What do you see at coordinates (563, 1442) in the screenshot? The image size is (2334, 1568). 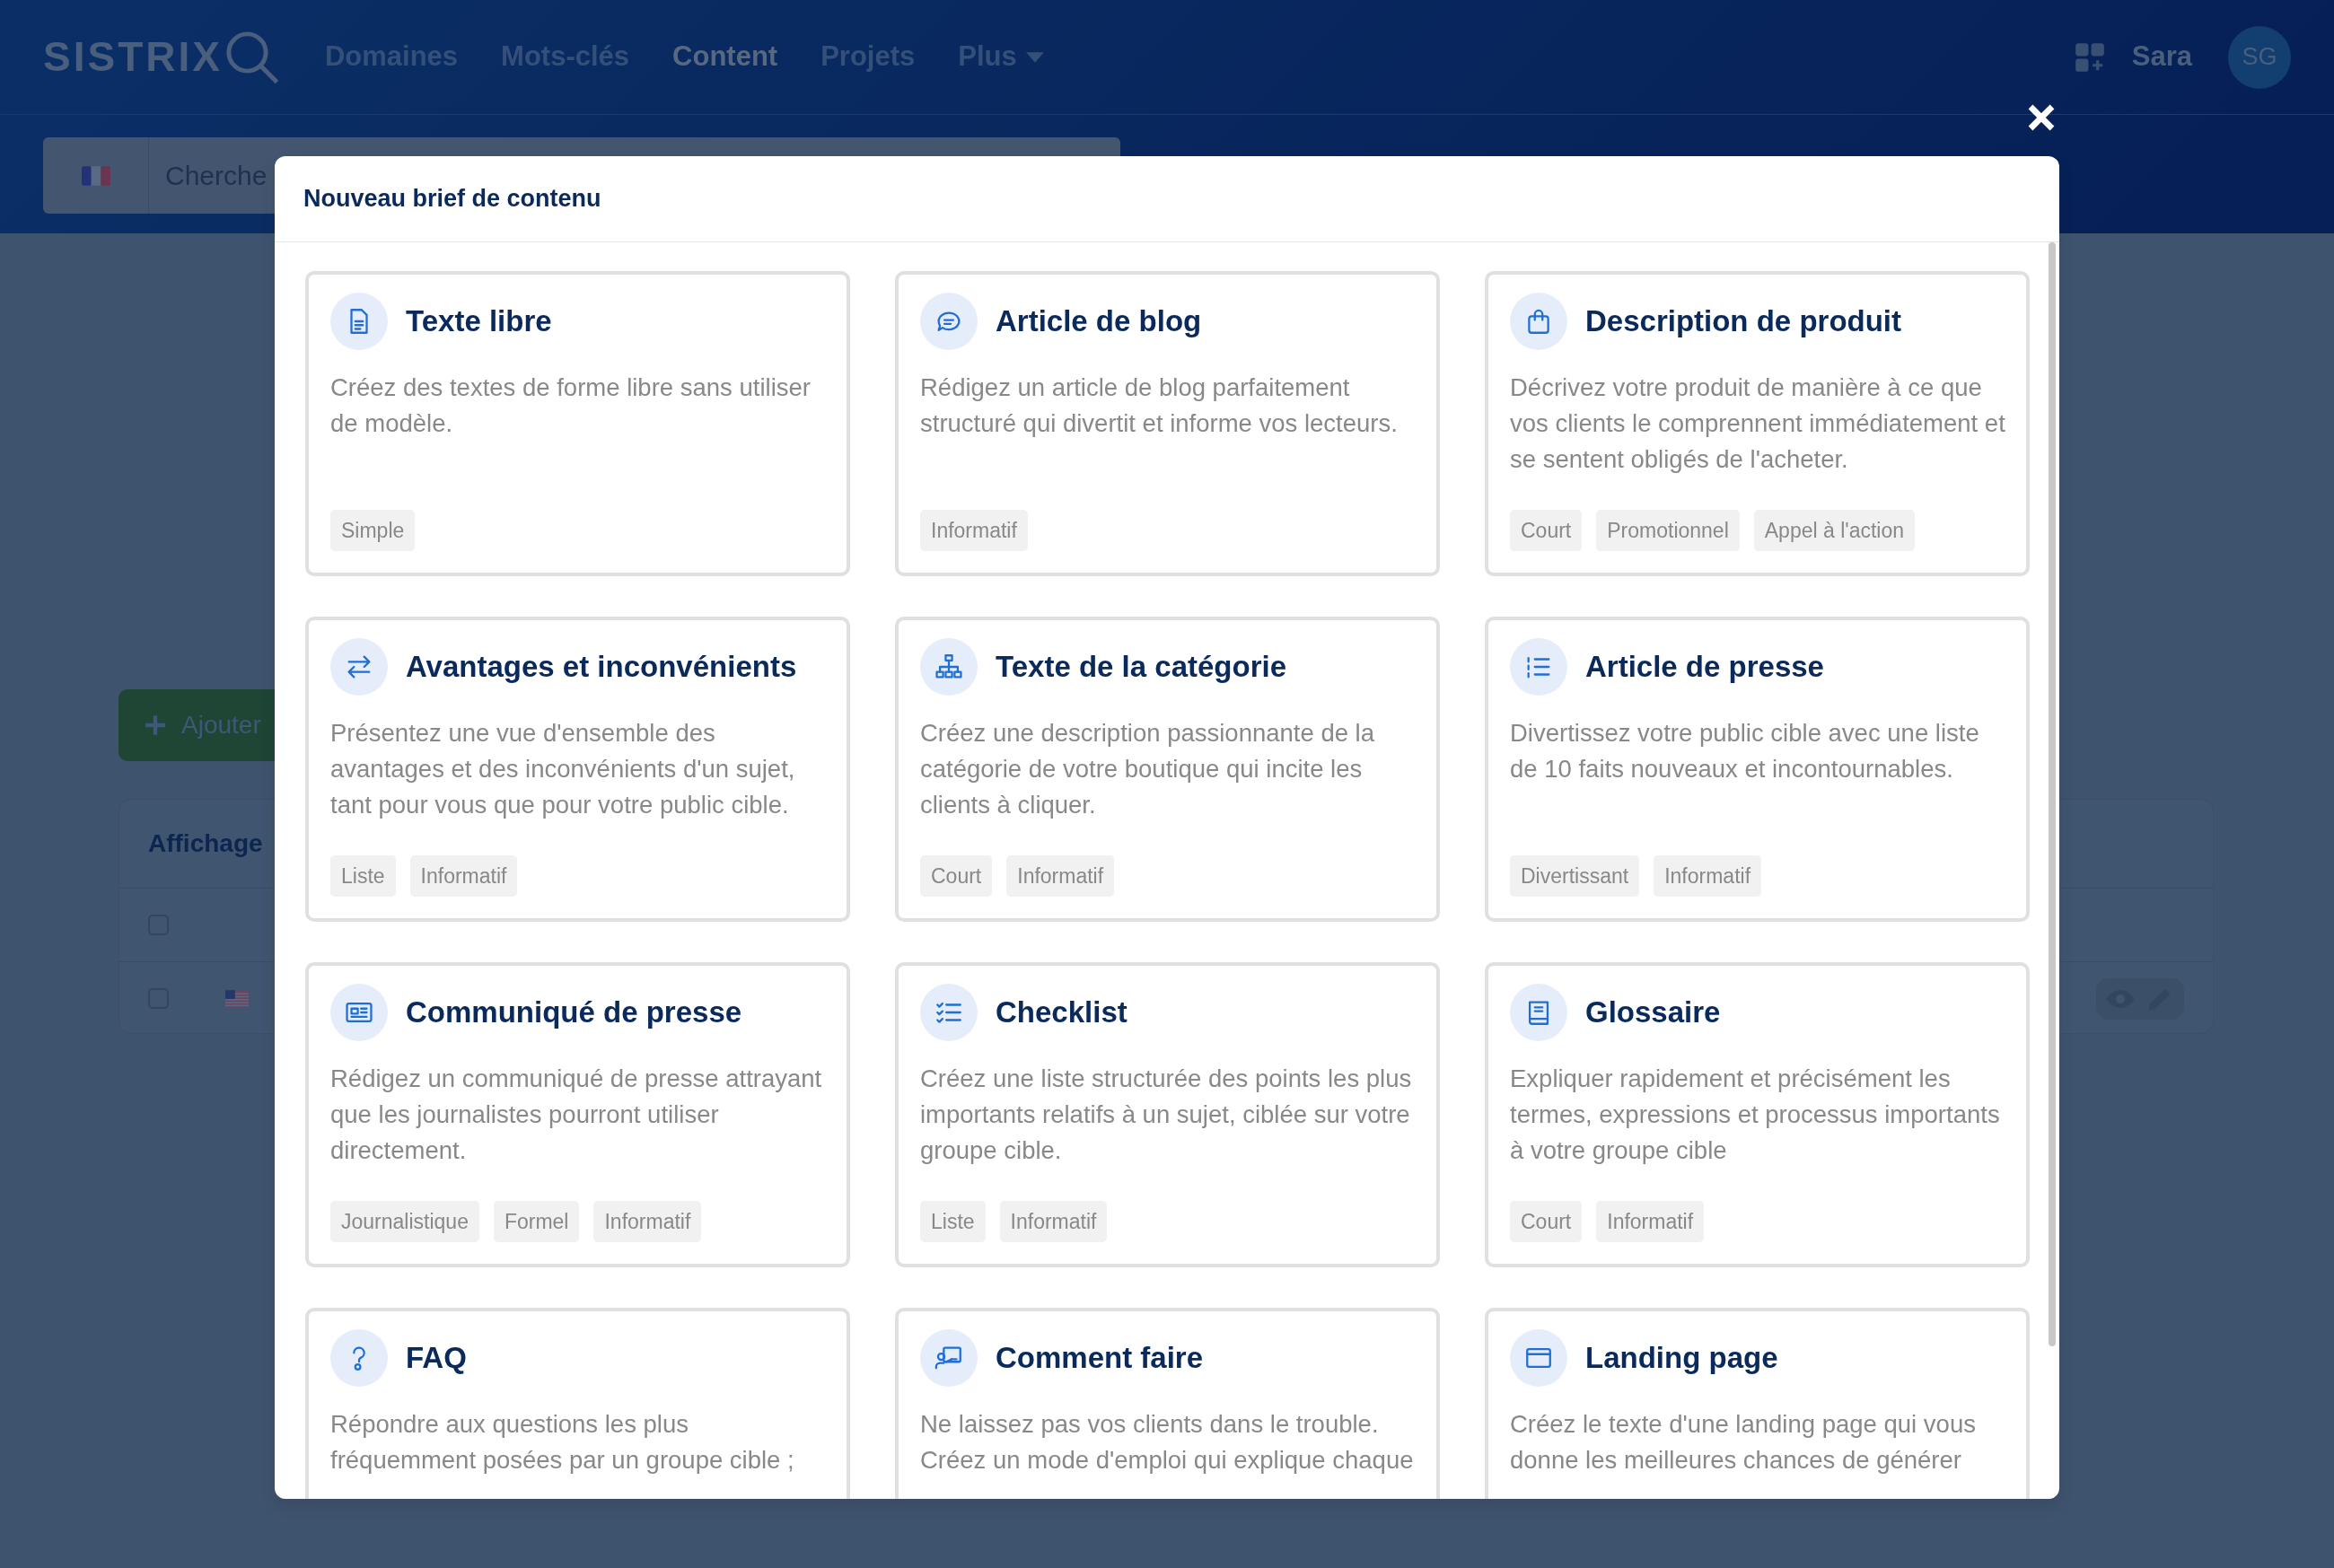 I see `card-description: Répondre aux questions les plus fréquemment posées par un groupe cible ;` at bounding box center [563, 1442].